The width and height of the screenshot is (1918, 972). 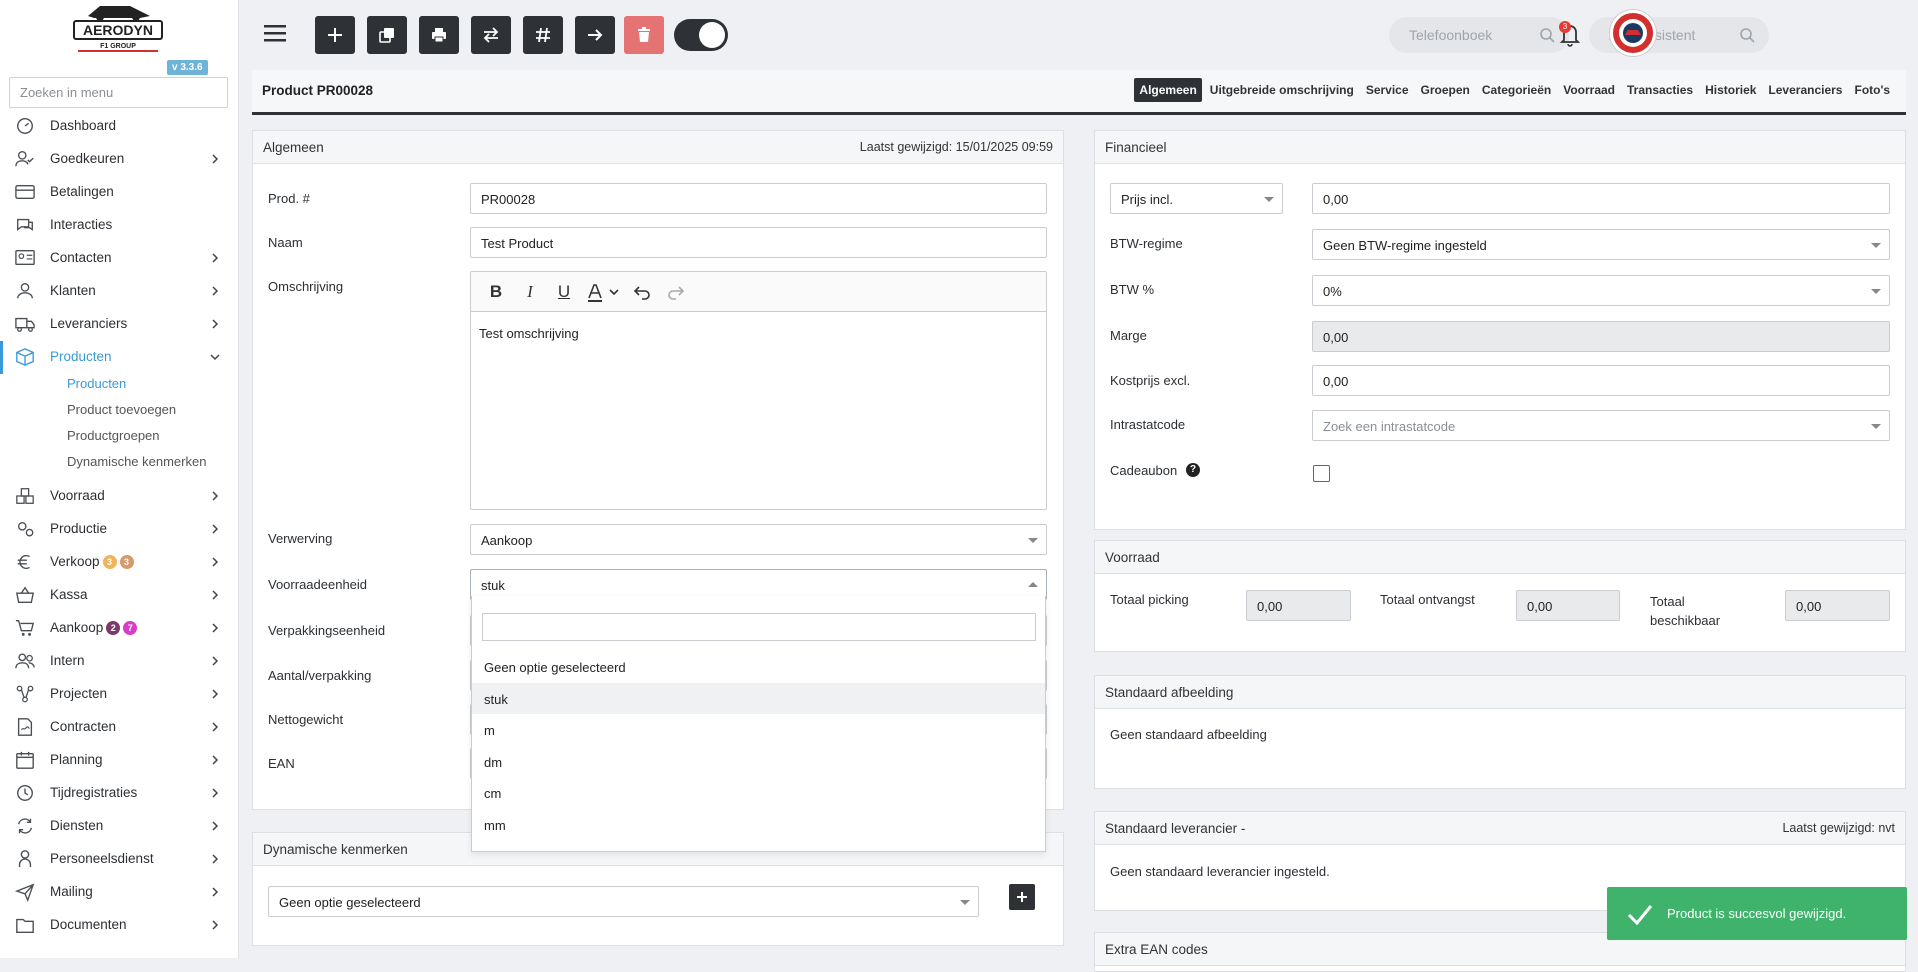 I want to click on tab-0: Algemeen, so click(x=1168, y=90).